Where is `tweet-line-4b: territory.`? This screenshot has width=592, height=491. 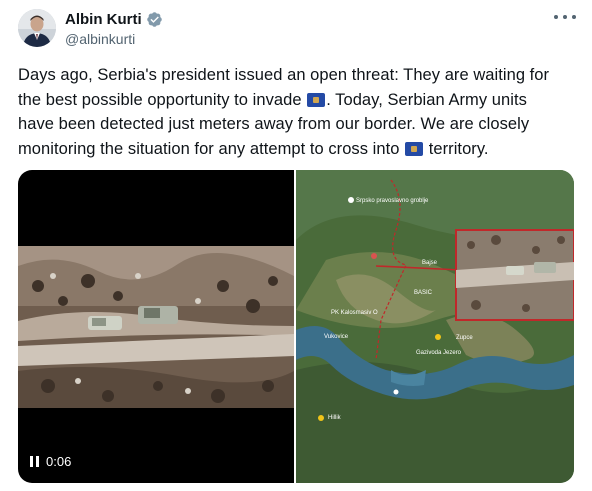
tweet-line-4b: territory. is located at coordinates (458, 148).